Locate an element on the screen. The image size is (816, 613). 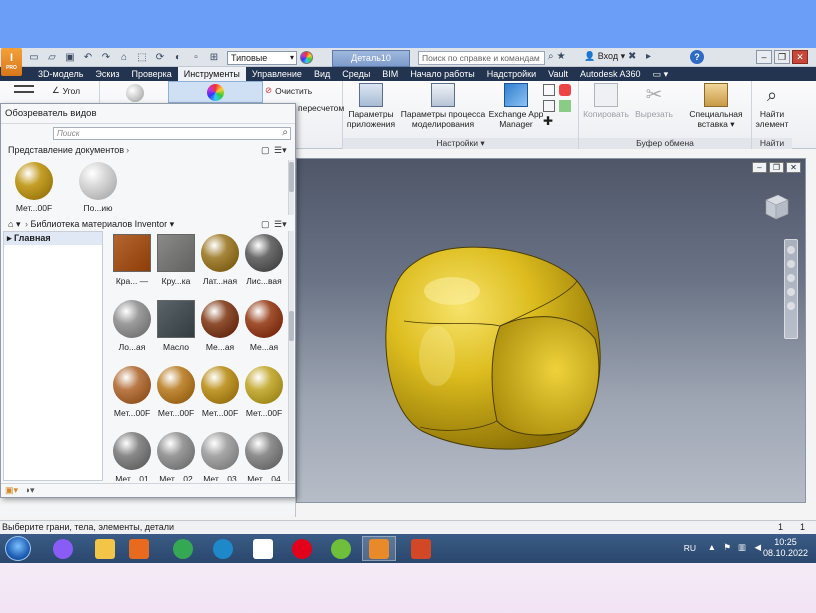
start-button is located at coordinates (18, 548).